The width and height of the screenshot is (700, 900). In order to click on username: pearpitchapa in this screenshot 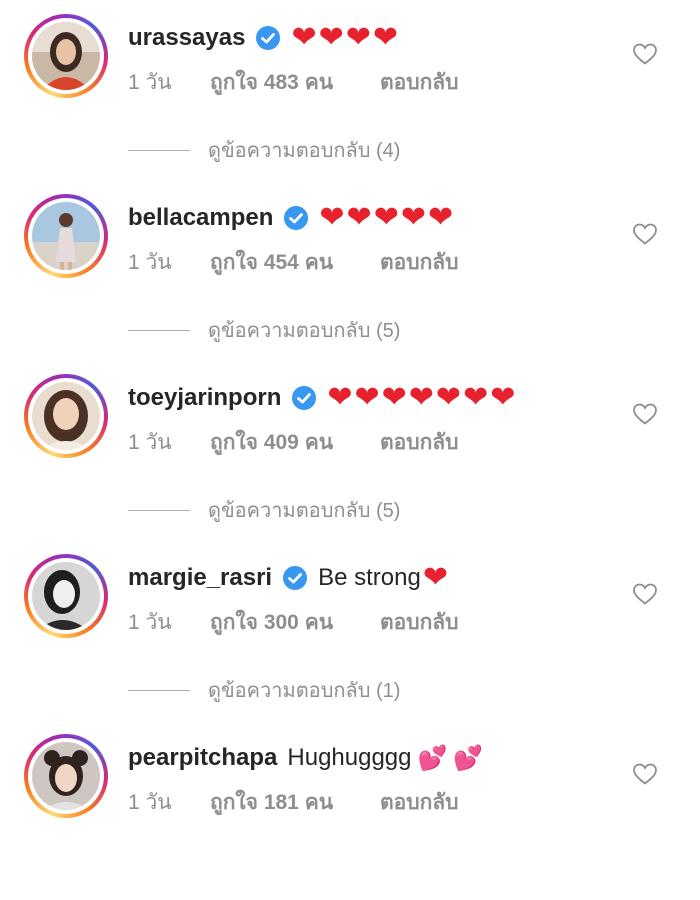, I will do `click(202, 758)`.